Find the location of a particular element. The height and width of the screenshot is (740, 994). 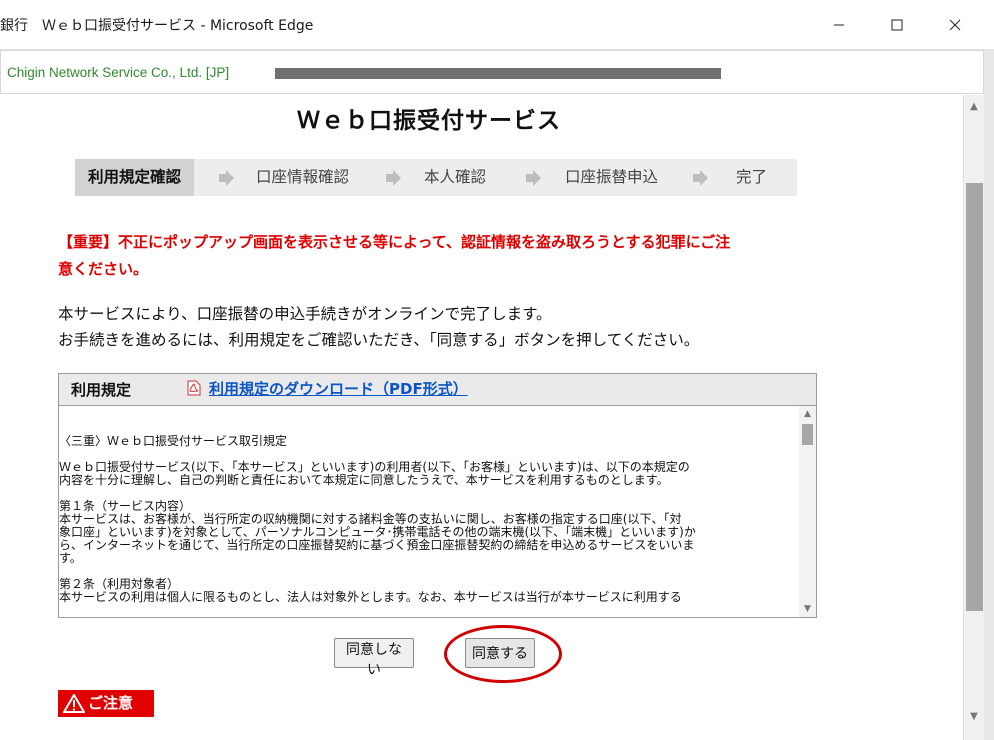

window-title: 銀行 Ｗｅｂ口振受付サービス - Microsoft Edge is located at coordinates (157, 26).